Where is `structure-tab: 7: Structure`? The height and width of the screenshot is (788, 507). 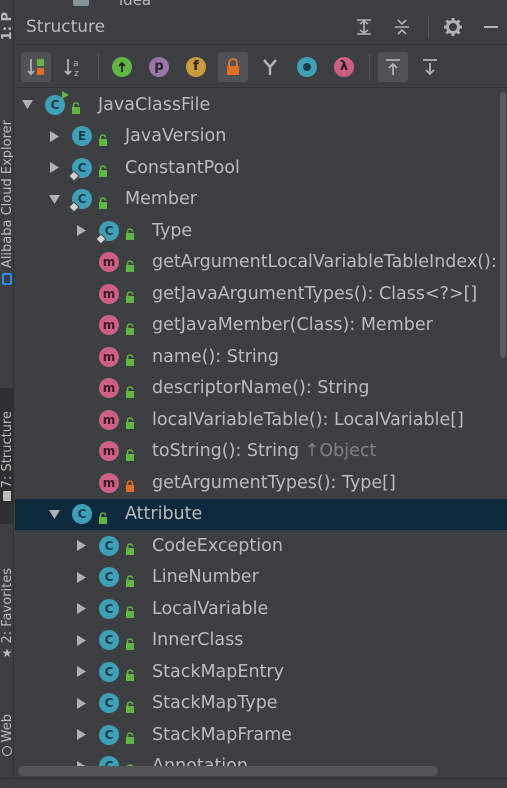
structure-tab: 7: Structure is located at coordinates (6, 456).